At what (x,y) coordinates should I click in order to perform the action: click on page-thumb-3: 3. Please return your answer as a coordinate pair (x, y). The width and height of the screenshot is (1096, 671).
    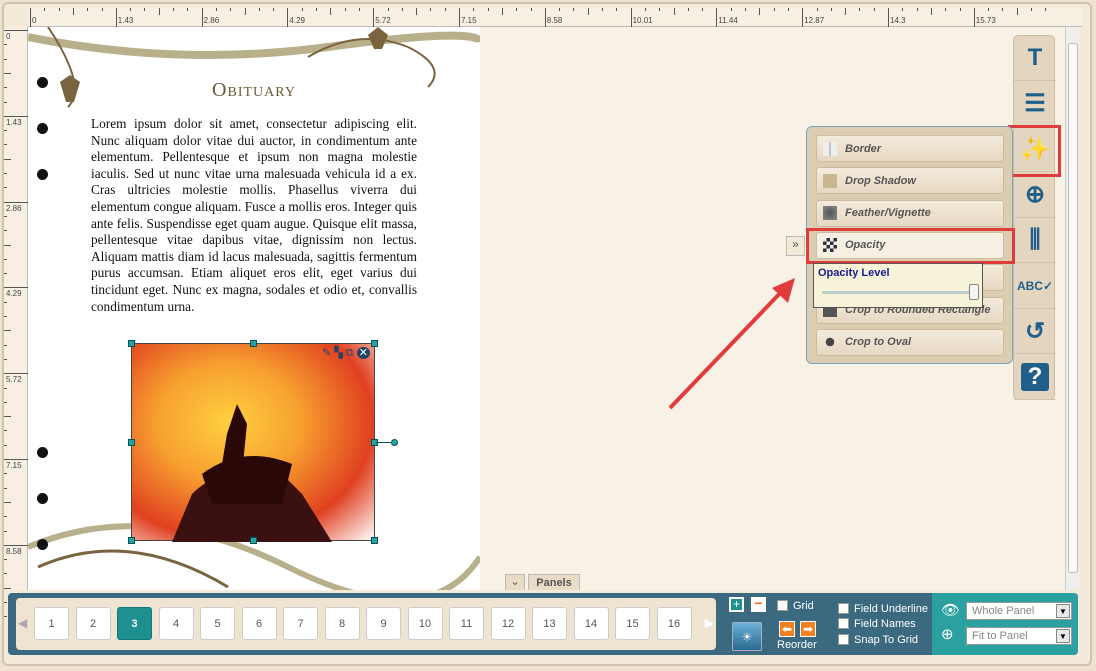
    Looking at the image, I should click on (134, 623).